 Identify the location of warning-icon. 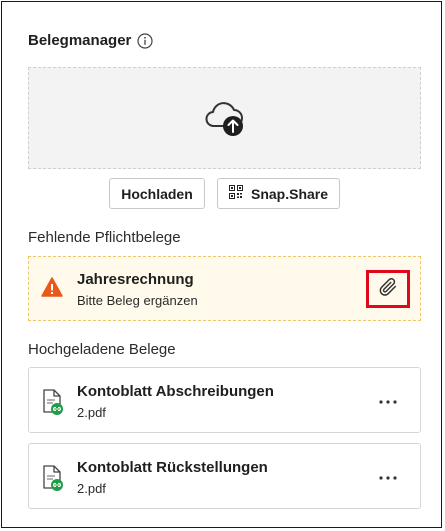
(52, 287).